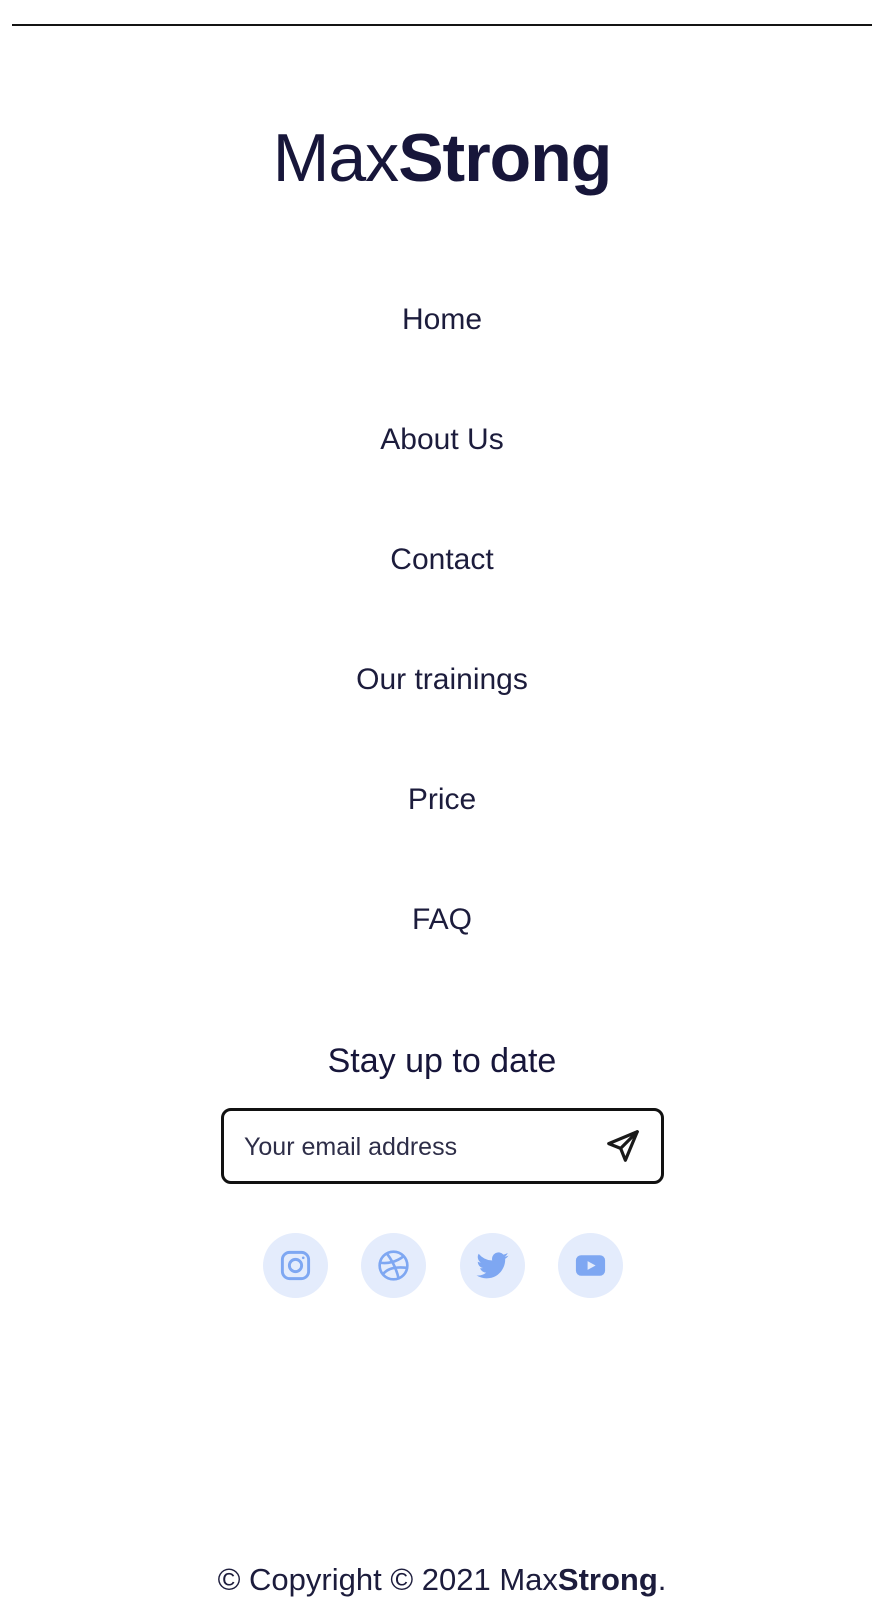 The height and width of the screenshot is (1617, 884). What do you see at coordinates (607, 1579) in the screenshot?
I see `copyright-brand-bold: Strong` at bounding box center [607, 1579].